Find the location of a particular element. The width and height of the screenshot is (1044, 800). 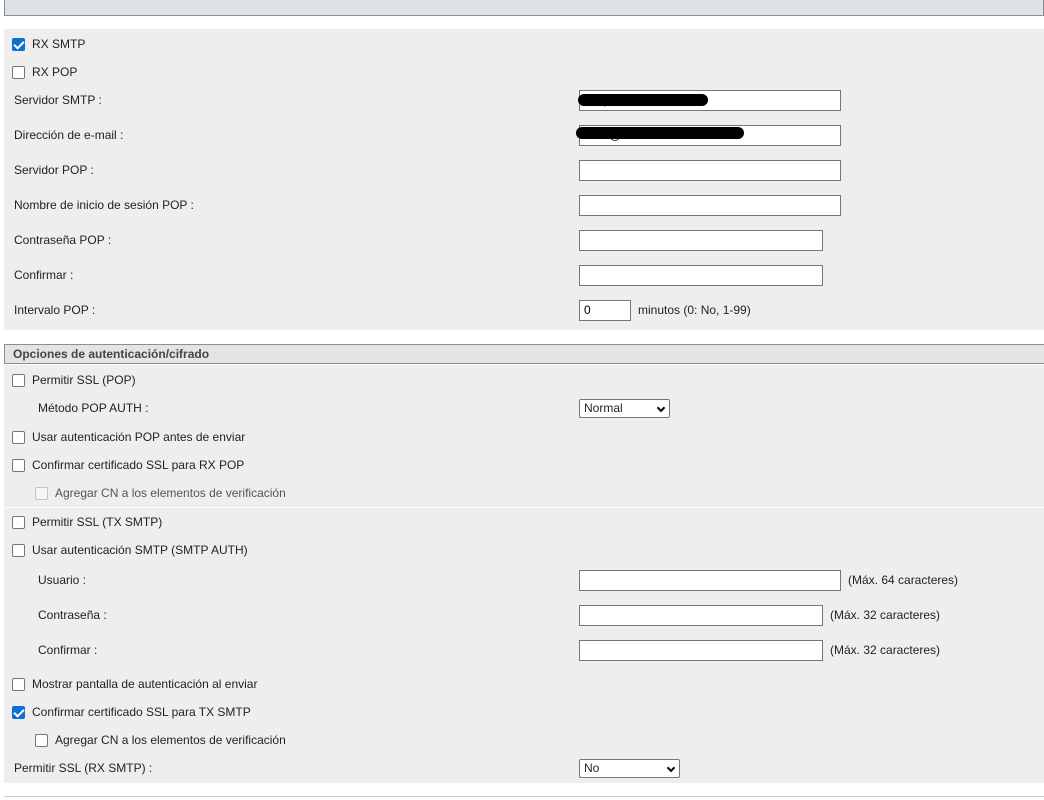

pop-confirm-row: Confirmar : is located at coordinates (524, 275).